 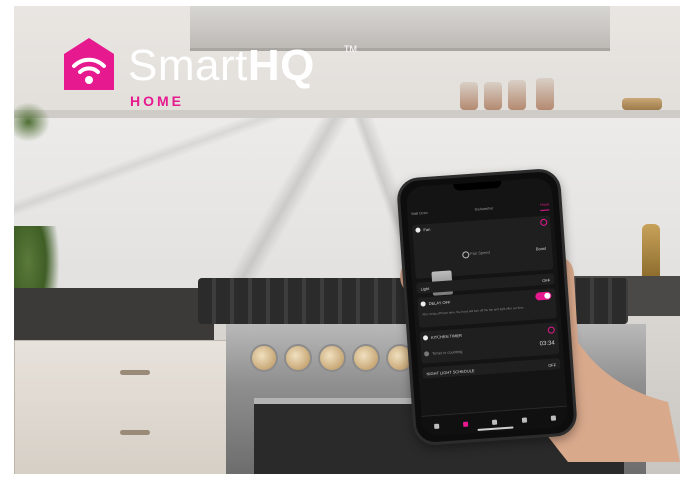 What do you see at coordinates (419, 215) in the screenshot?
I see `tab-wall-oven: Wall Oven` at bounding box center [419, 215].